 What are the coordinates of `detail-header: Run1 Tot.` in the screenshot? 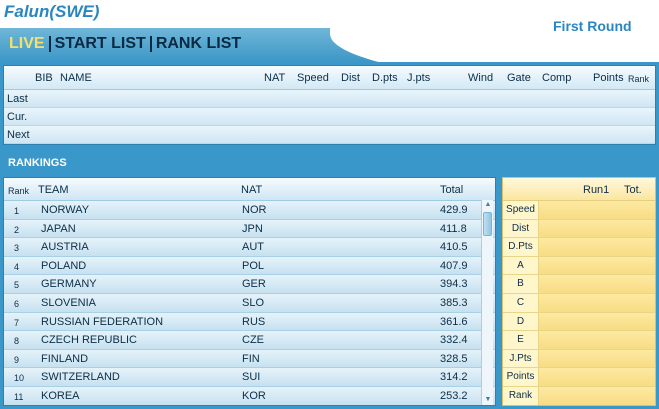 It's located at (579, 189).